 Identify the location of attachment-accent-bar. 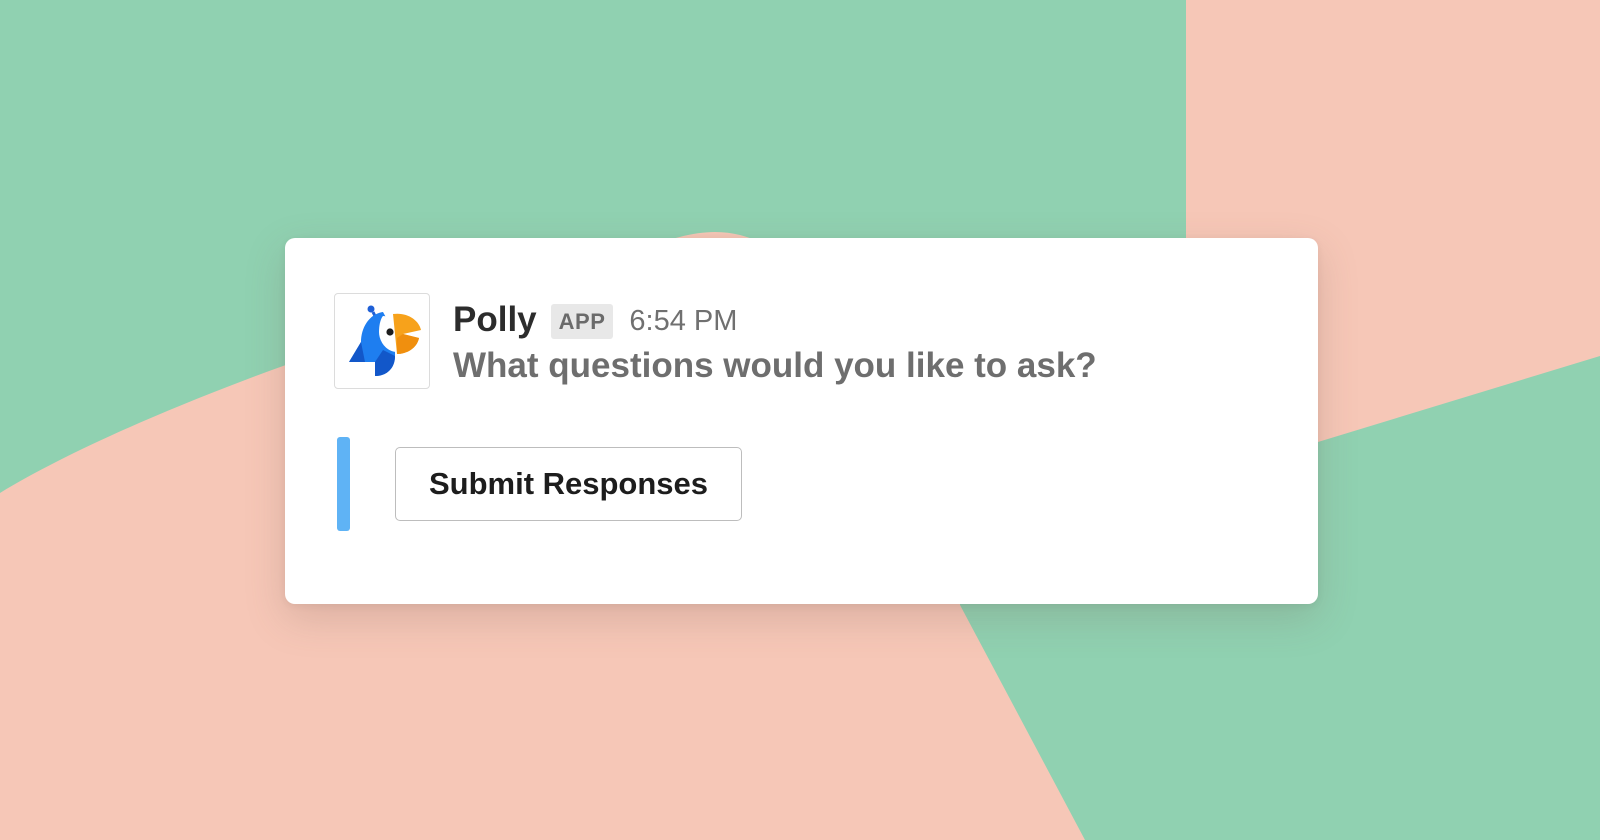
(343, 484).